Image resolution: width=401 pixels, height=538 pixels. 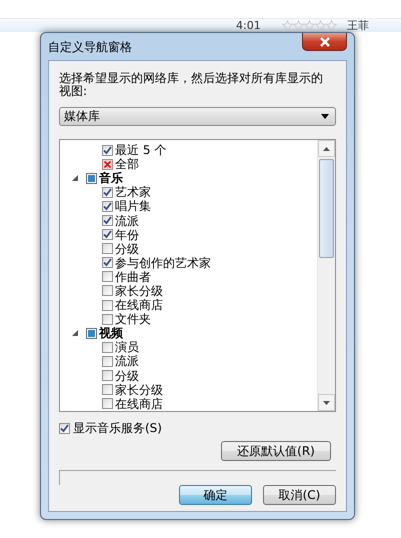 What do you see at coordinates (163, 263) in the screenshot?
I see `tree-item-label: 参与创作的艺术家` at bounding box center [163, 263].